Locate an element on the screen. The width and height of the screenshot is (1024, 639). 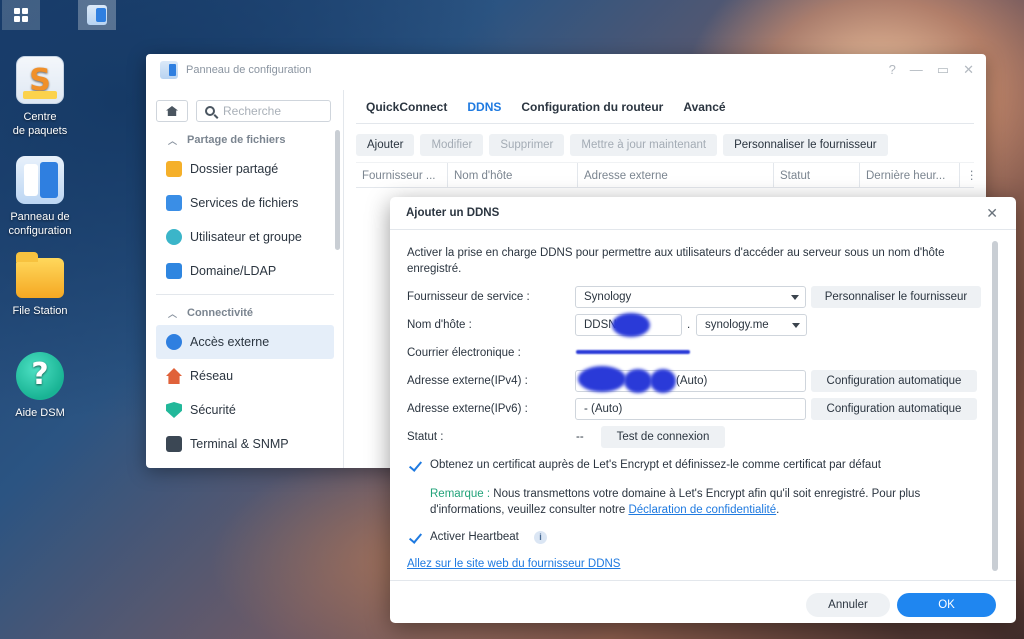
desktop-icon-file-station: File Station is located at coordinates (40, 285).